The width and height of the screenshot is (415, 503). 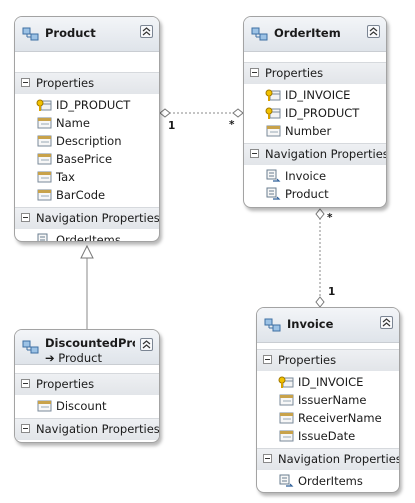 What do you see at coordinates (320, 302) in the screenshot?
I see `association-end-invoice` at bounding box center [320, 302].